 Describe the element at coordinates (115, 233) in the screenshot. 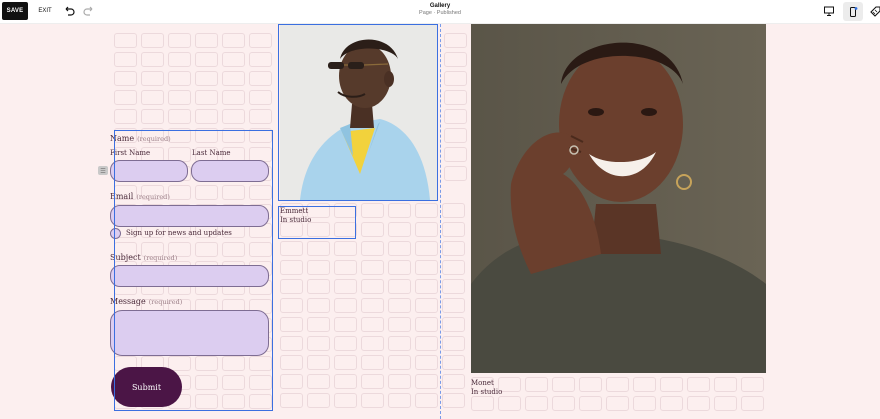

I see `newsletter-checkbox` at that location.